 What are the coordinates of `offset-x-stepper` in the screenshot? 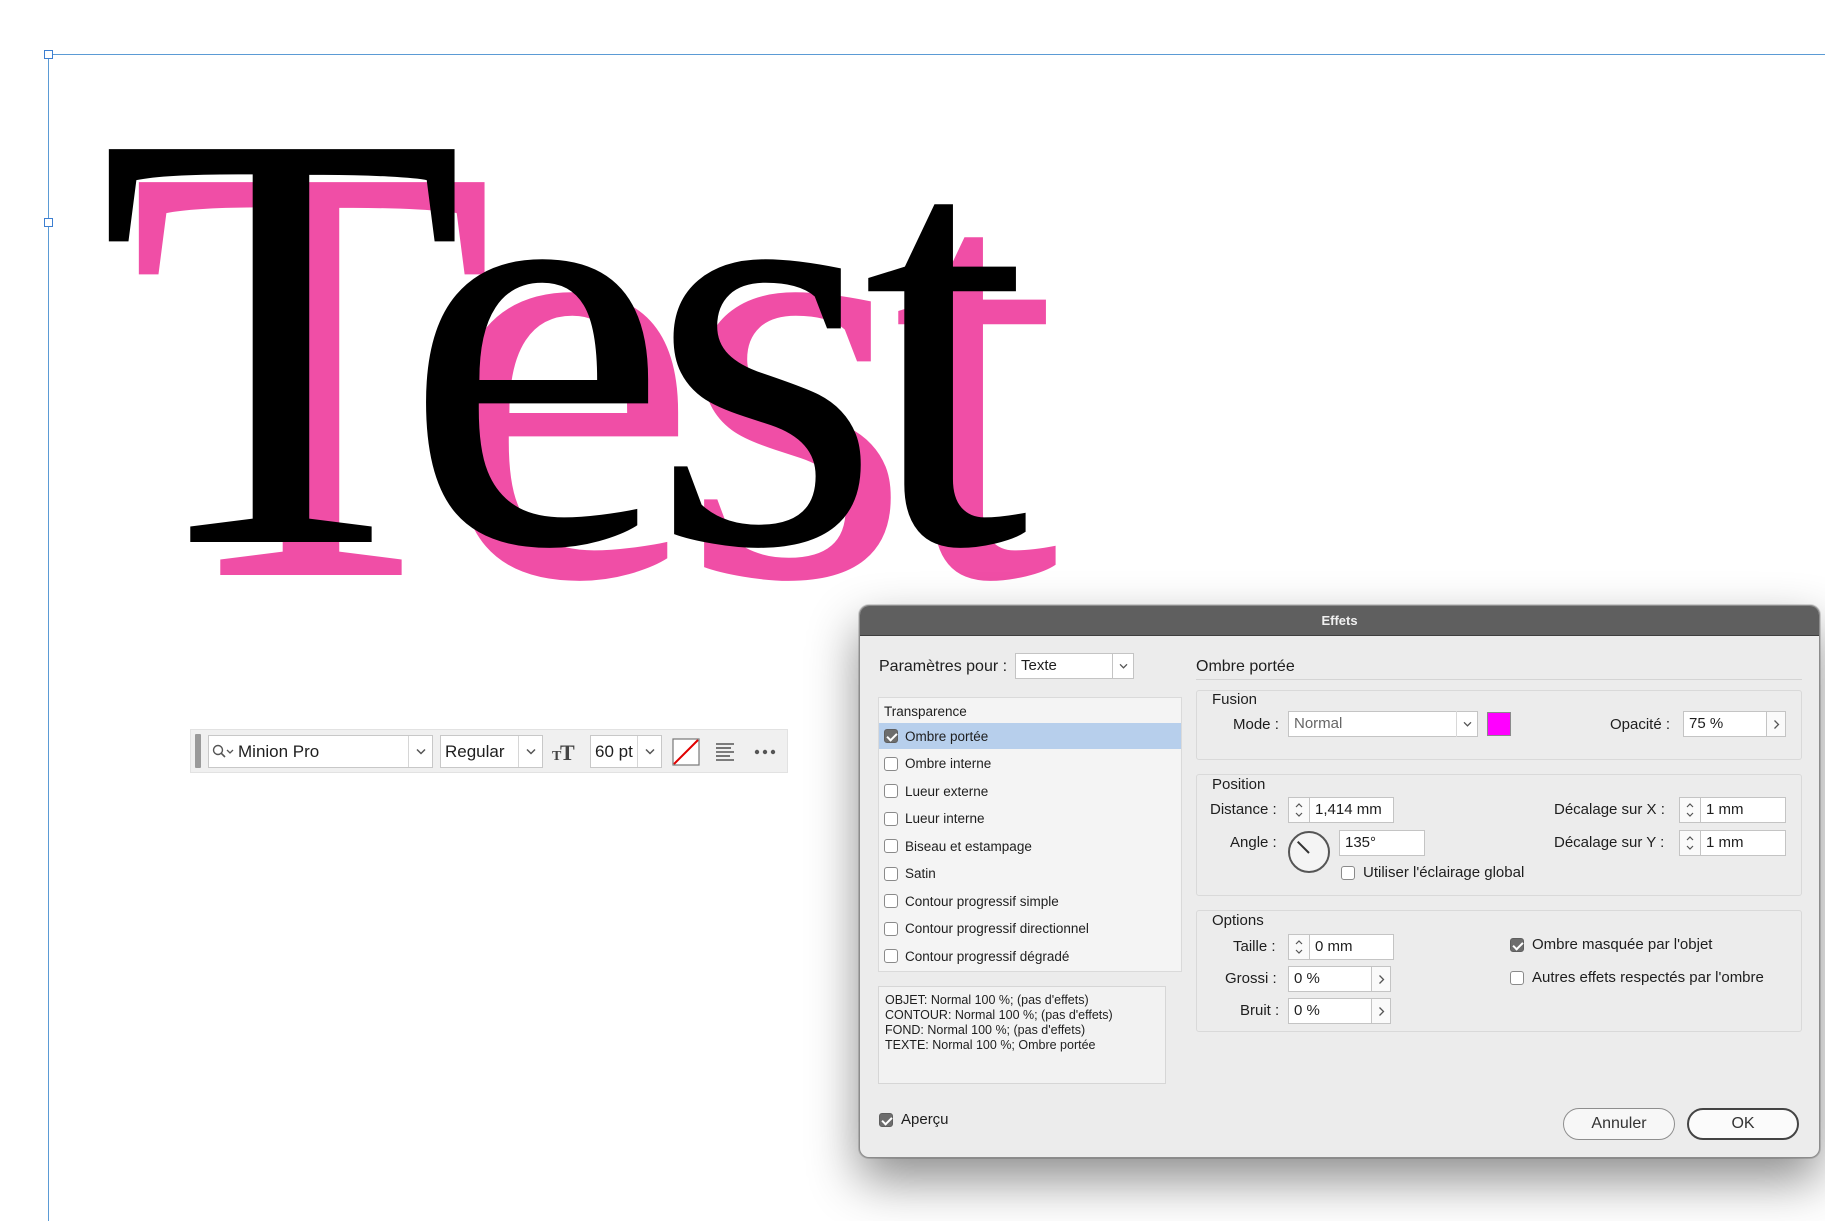 It's located at (1690, 810).